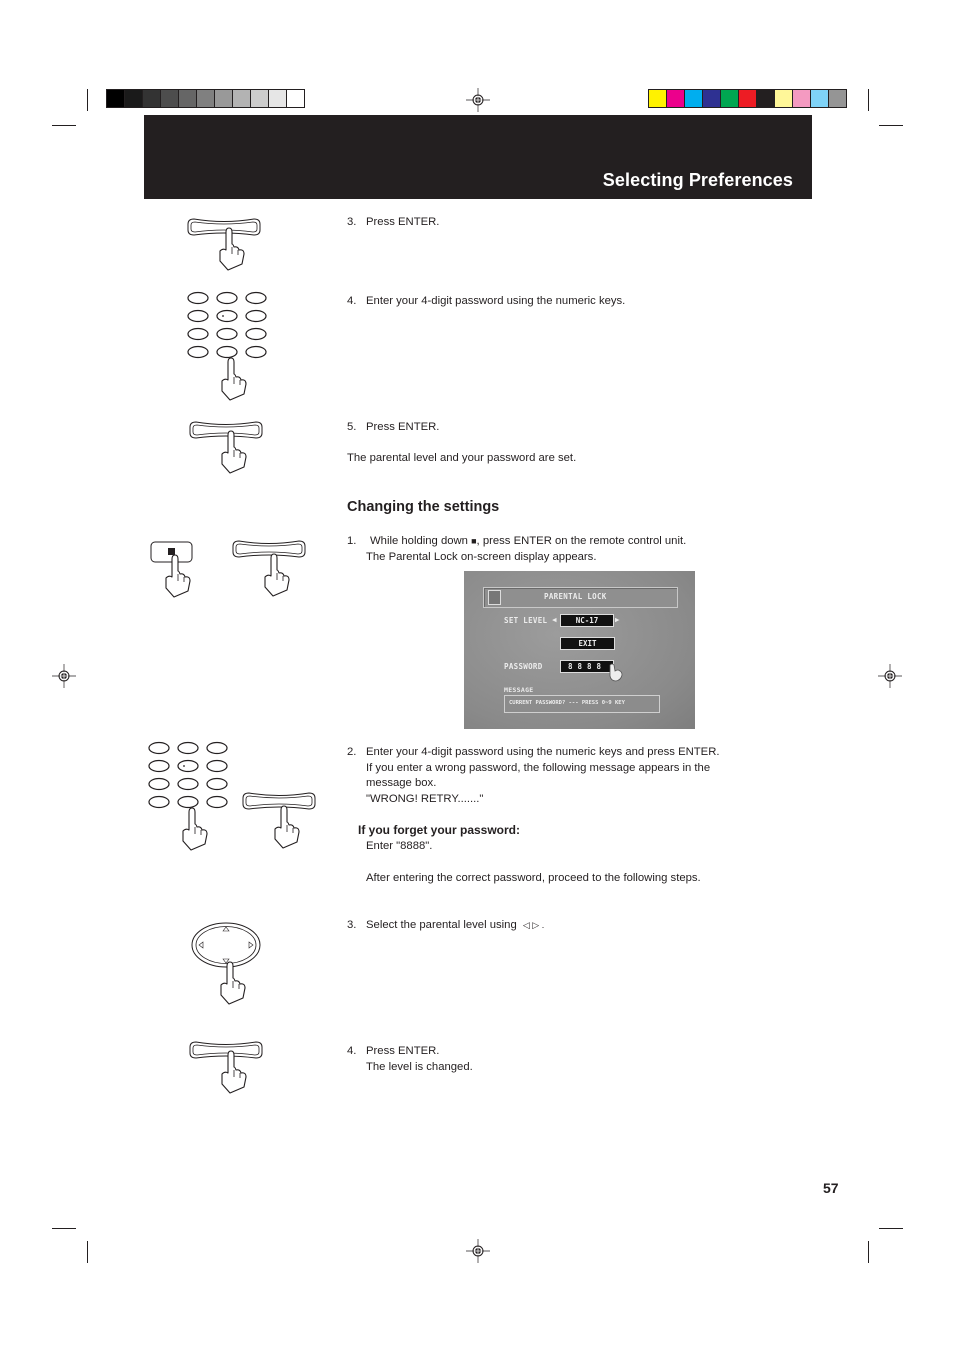  Describe the element at coordinates (523, 666) in the screenshot. I see `password-label: PASSWORD` at that location.